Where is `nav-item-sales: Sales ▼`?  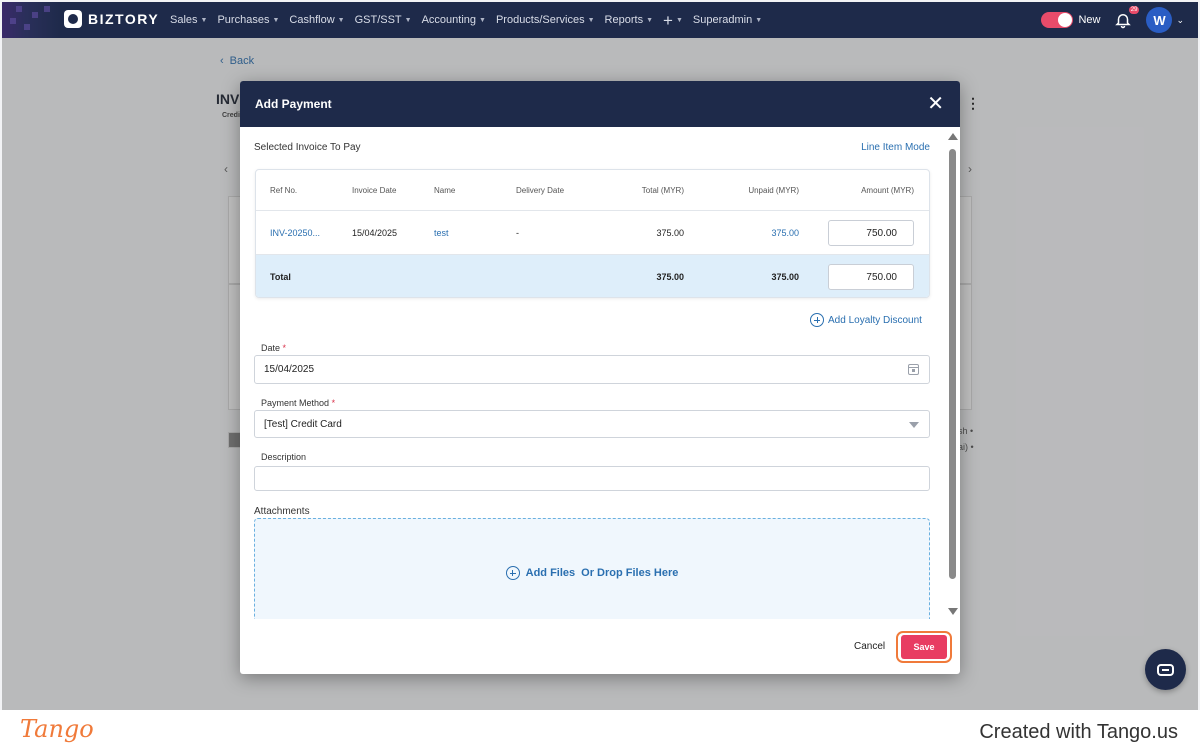 nav-item-sales: Sales ▼ is located at coordinates (188, 20).